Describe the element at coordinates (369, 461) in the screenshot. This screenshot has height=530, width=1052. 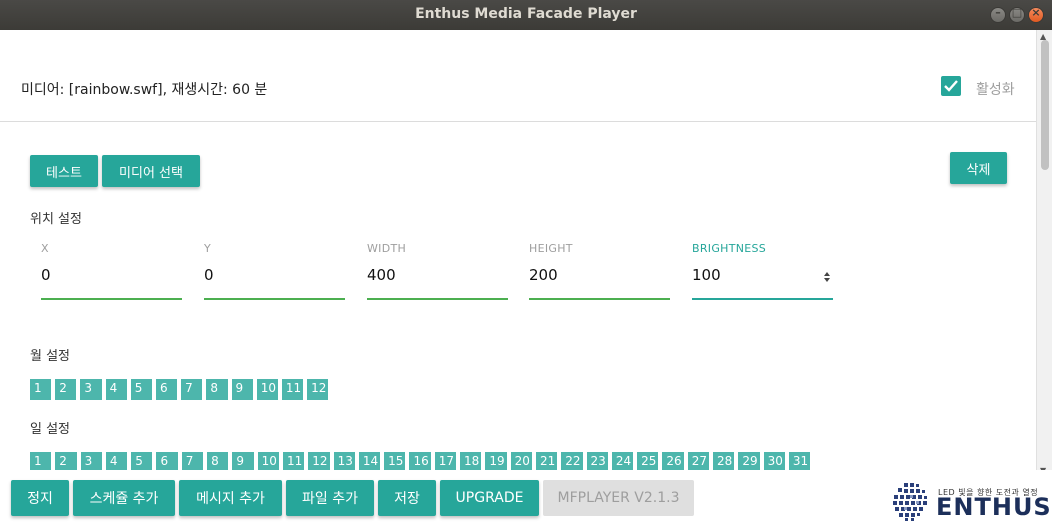
I see `day-chip: 14` at that location.